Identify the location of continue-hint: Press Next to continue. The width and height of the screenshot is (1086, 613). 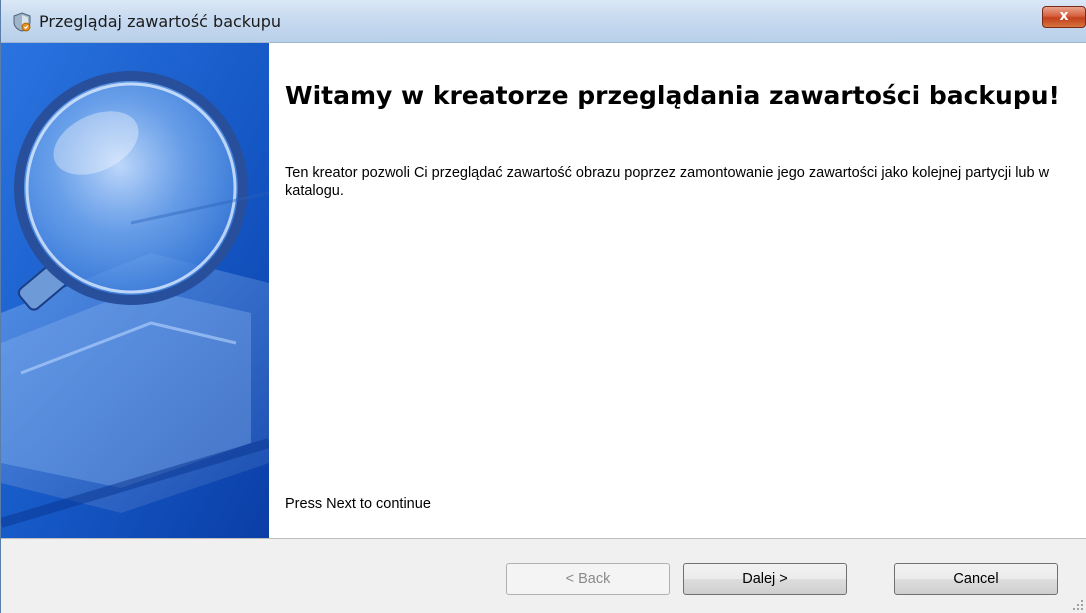
(358, 504).